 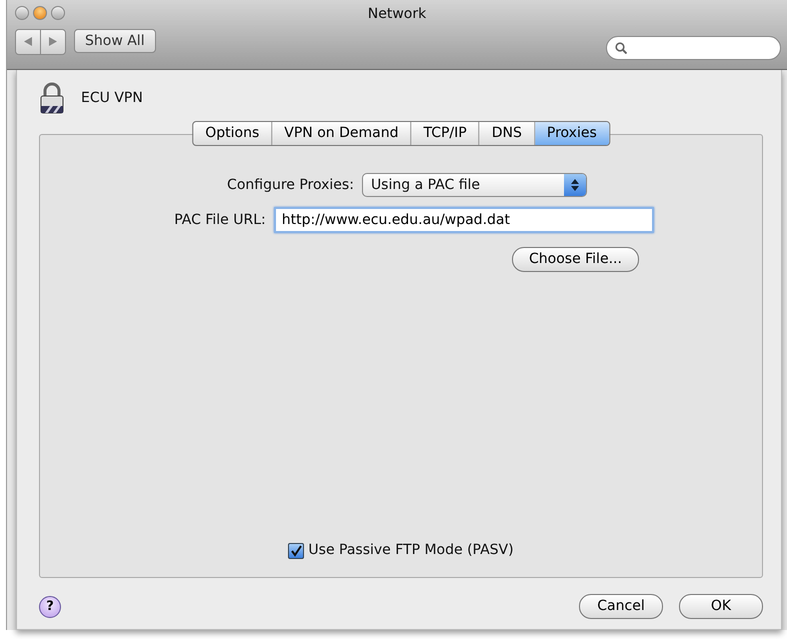 I want to click on show-all-button: Show All, so click(x=115, y=41).